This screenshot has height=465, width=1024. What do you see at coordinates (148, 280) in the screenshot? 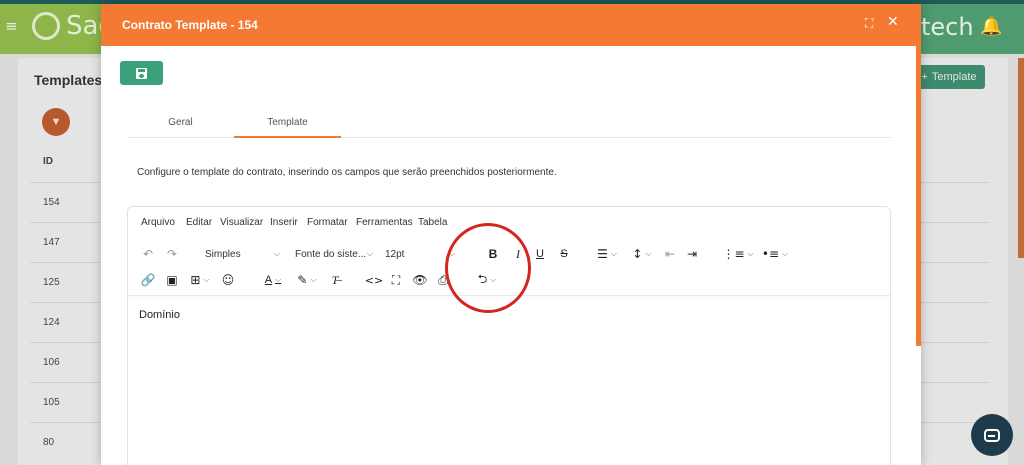
I see `link-icon: 🔗` at bounding box center [148, 280].